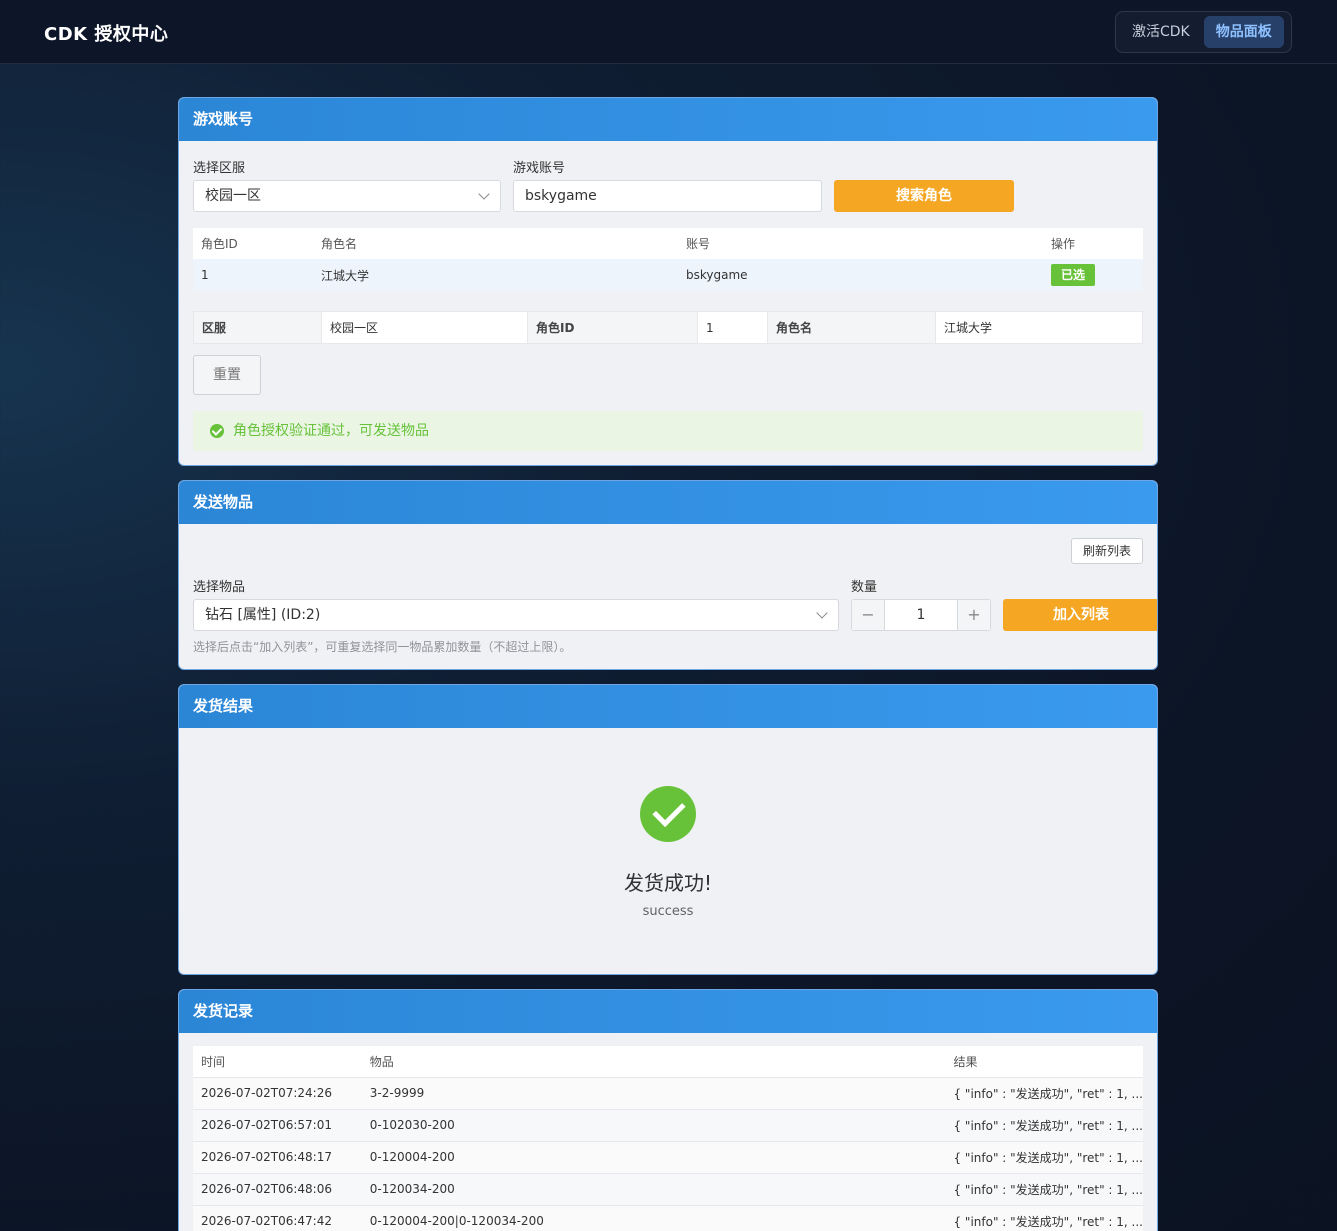  I want to click on nav-switch: 激活CDK 物品面板, so click(1203, 32).